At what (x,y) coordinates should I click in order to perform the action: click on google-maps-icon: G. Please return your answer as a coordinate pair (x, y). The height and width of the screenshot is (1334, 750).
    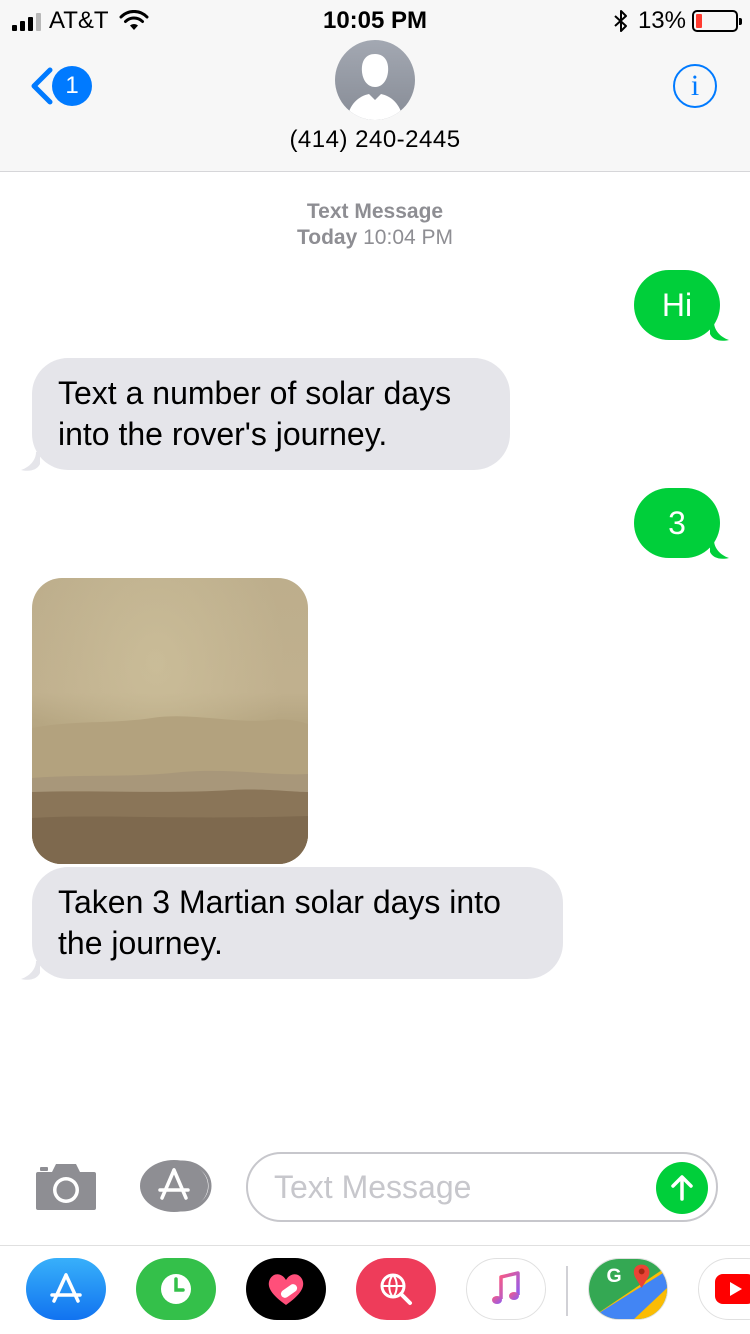
    Looking at the image, I should click on (628, 1289).